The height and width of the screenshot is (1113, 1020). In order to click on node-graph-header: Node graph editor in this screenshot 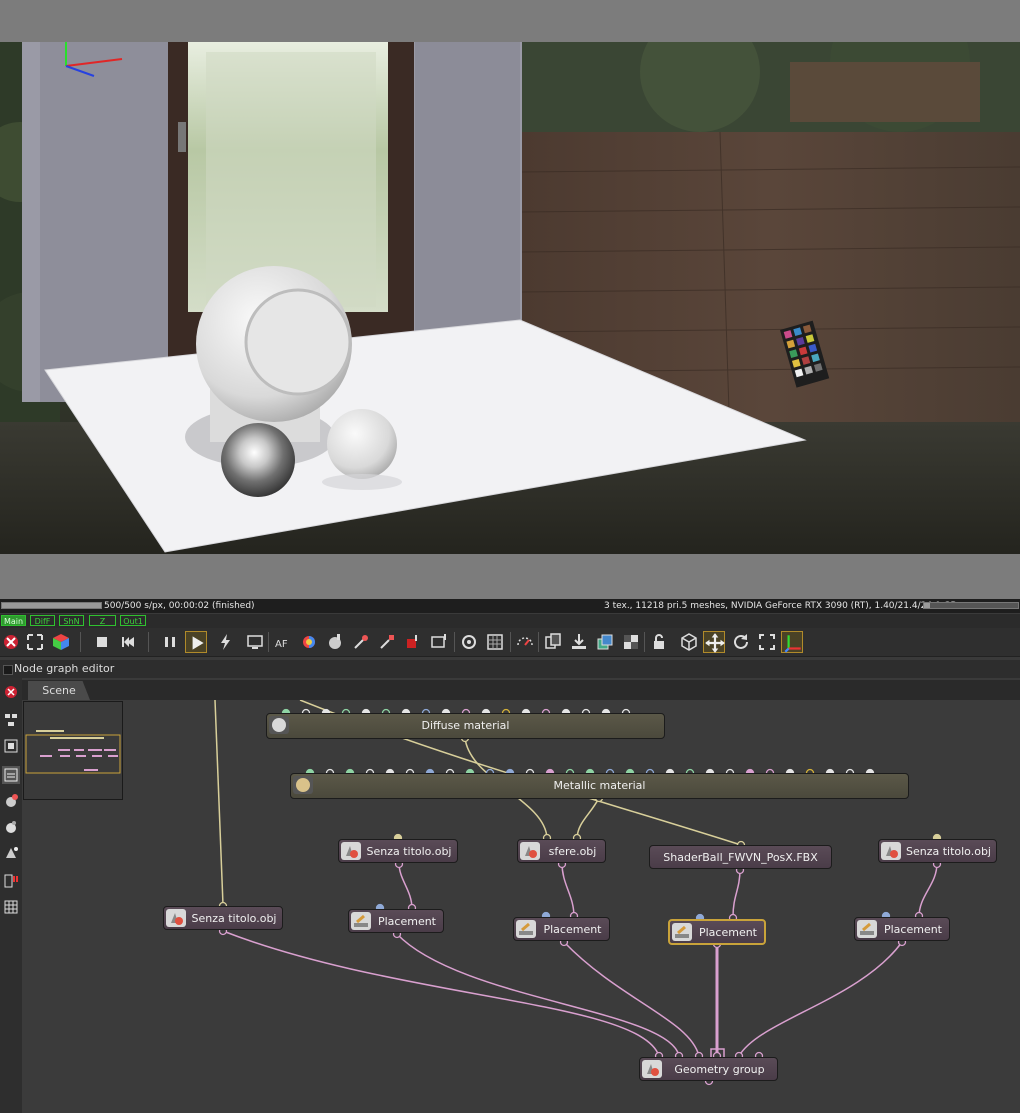, I will do `click(510, 669)`.